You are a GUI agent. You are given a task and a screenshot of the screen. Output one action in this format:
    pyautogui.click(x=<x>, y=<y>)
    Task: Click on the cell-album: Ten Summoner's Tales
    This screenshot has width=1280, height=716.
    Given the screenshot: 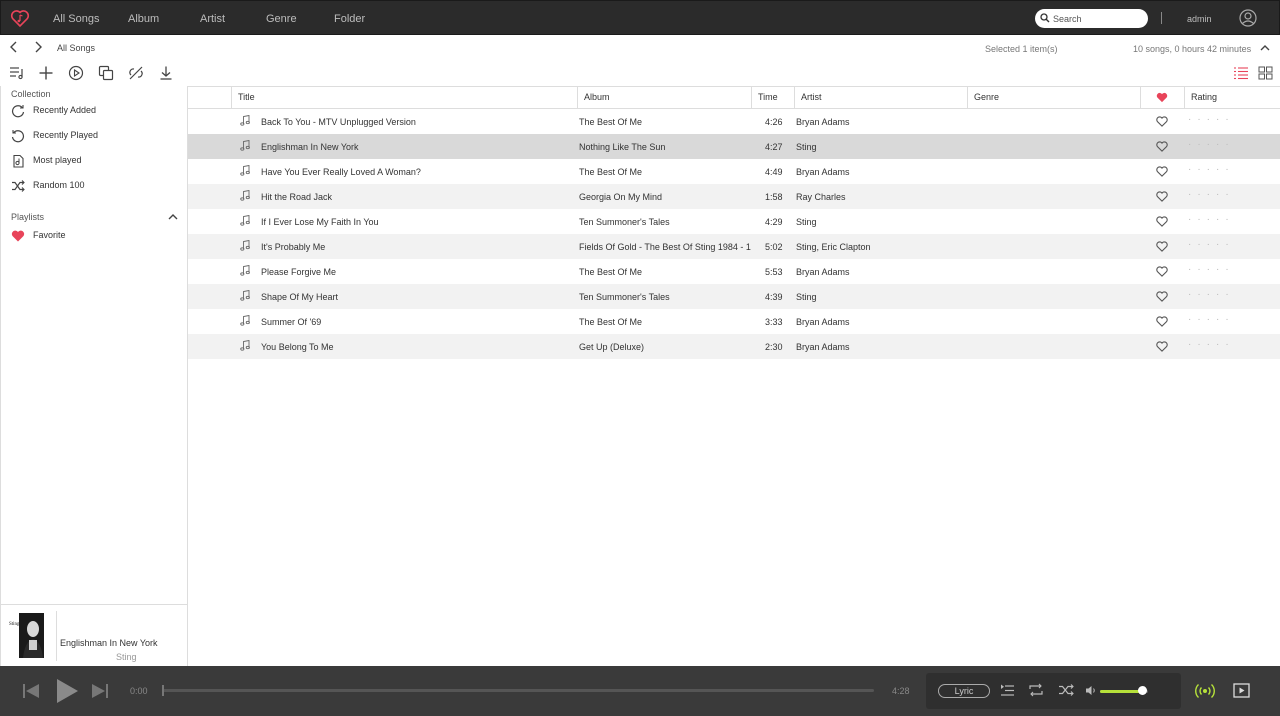 What is the action you would take?
    pyautogui.click(x=624, y=297)
    